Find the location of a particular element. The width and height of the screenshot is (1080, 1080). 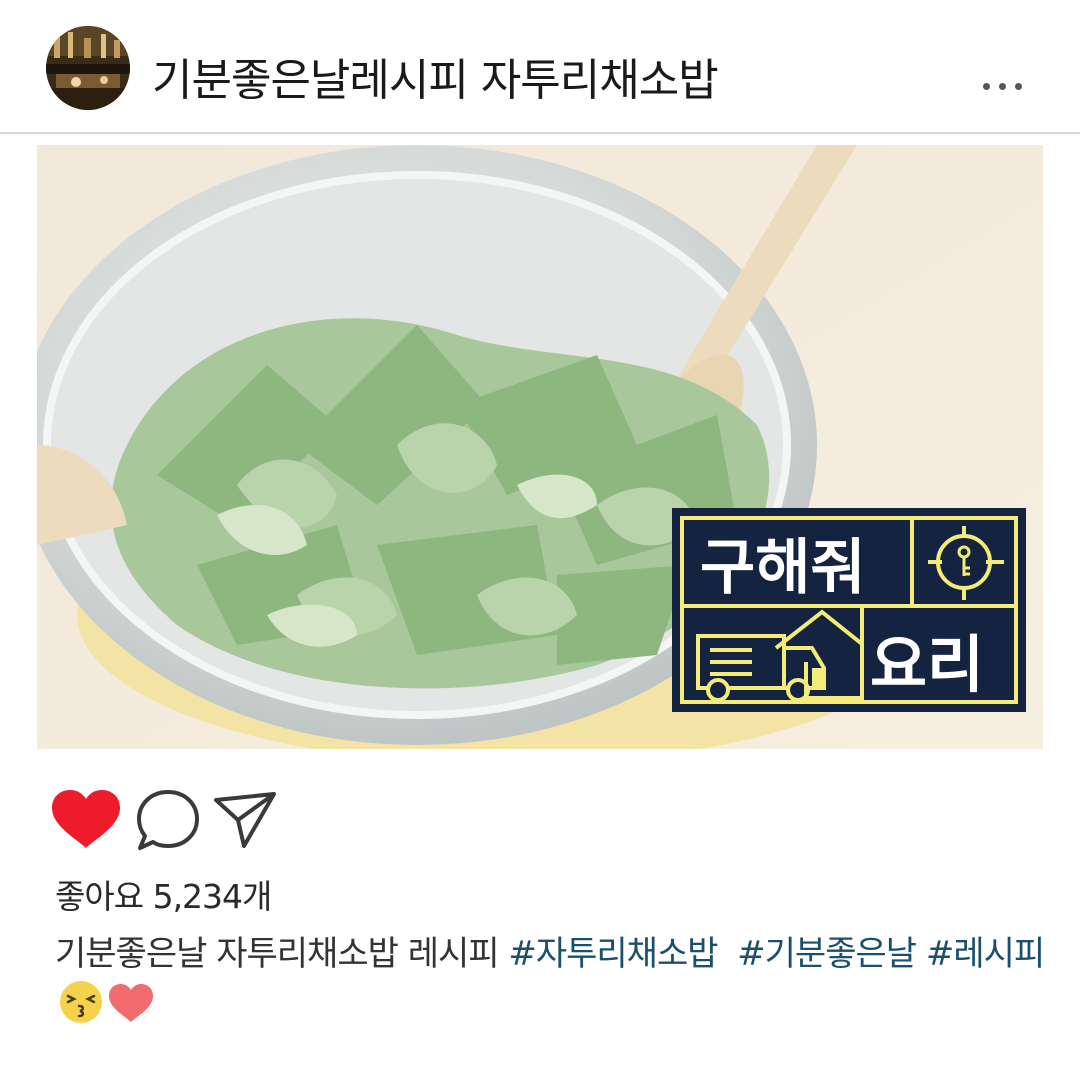

show-logo: 구해줘 요리 is located at coordinates (849, 610).